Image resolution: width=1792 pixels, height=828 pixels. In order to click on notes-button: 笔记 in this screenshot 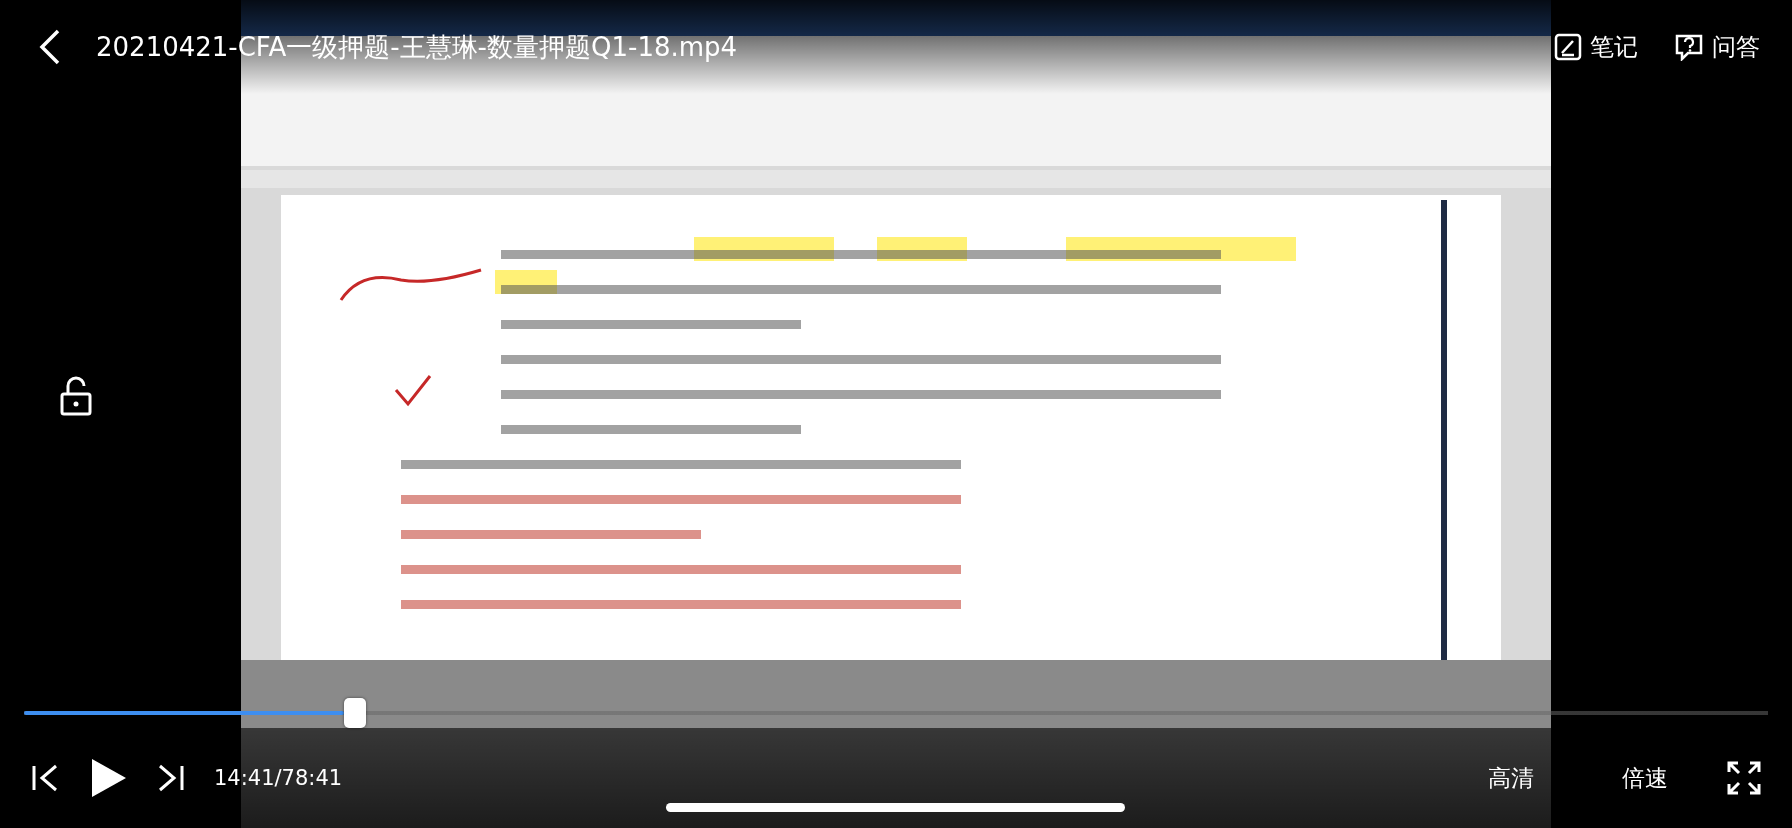, I will do `click(1596, 47)`.